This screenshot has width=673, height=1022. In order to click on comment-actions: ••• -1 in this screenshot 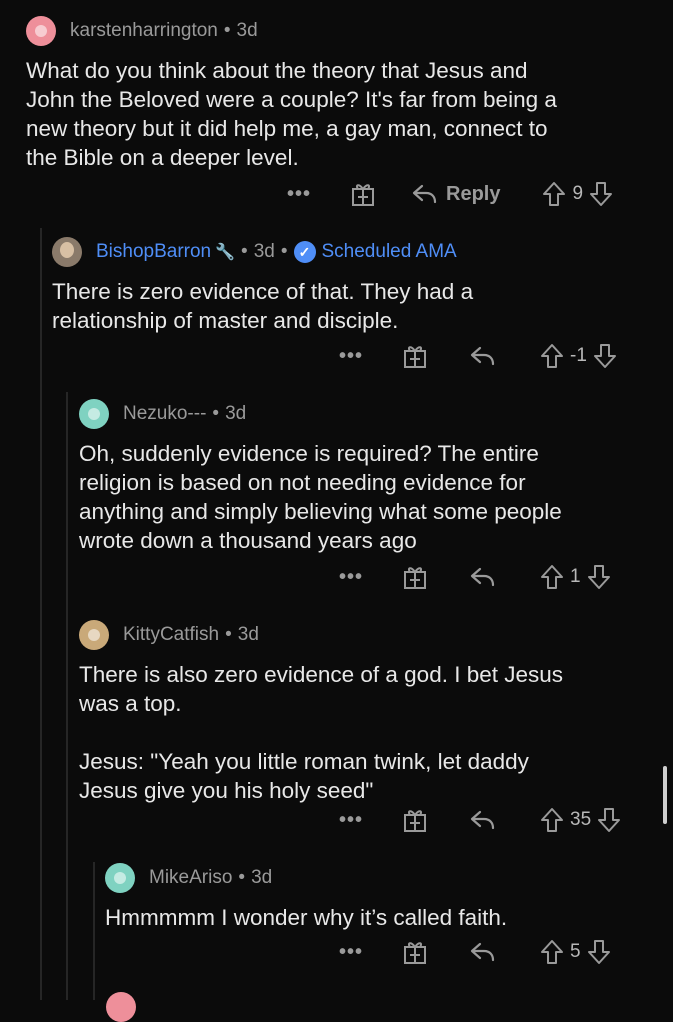, I will do `click(477, 356)`.